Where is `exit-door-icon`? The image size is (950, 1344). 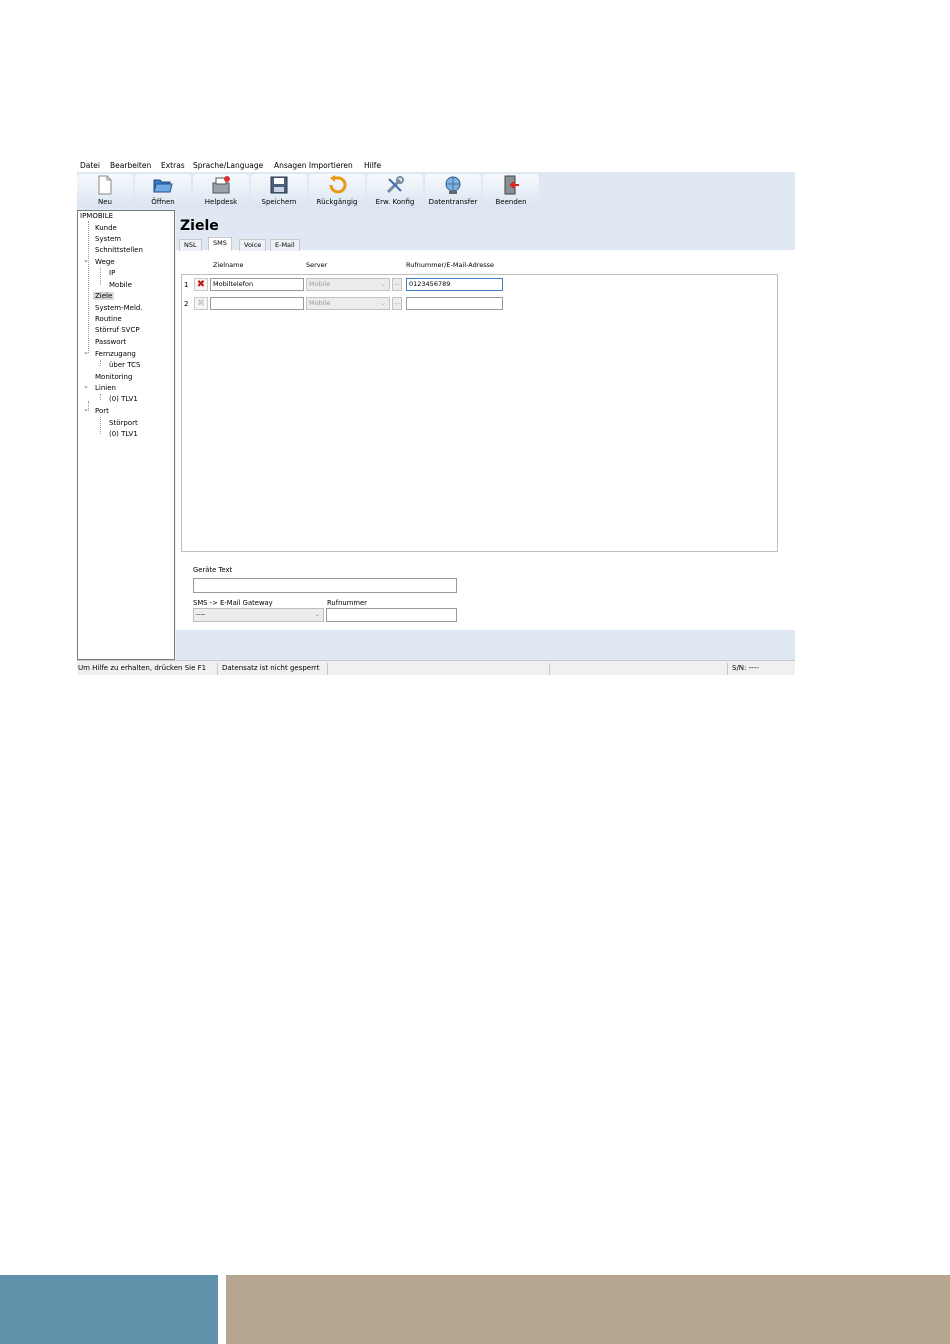 exit-door-icon is located at coordinates (511, 185).